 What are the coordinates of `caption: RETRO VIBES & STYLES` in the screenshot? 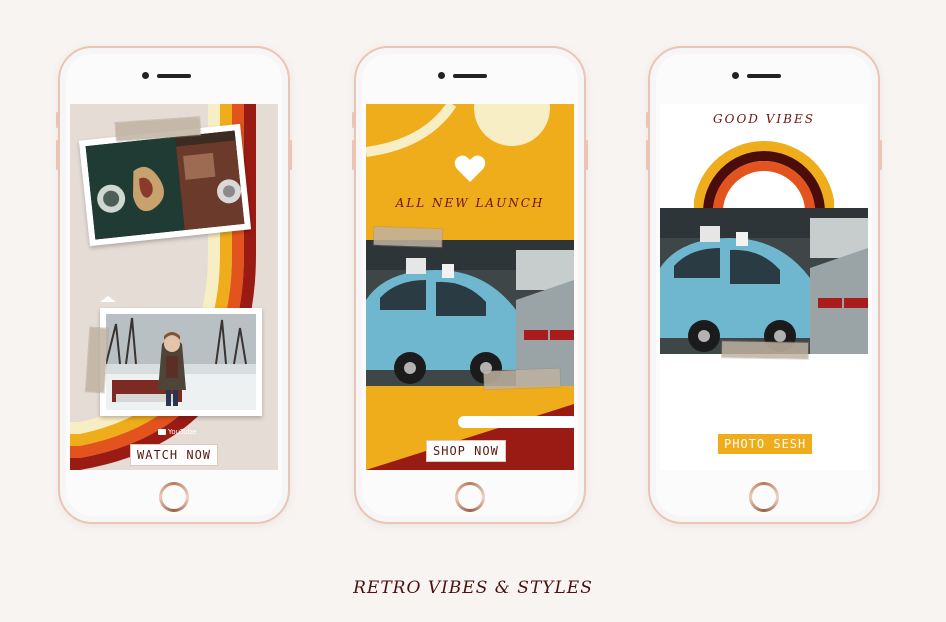 It's located at (473, 588).